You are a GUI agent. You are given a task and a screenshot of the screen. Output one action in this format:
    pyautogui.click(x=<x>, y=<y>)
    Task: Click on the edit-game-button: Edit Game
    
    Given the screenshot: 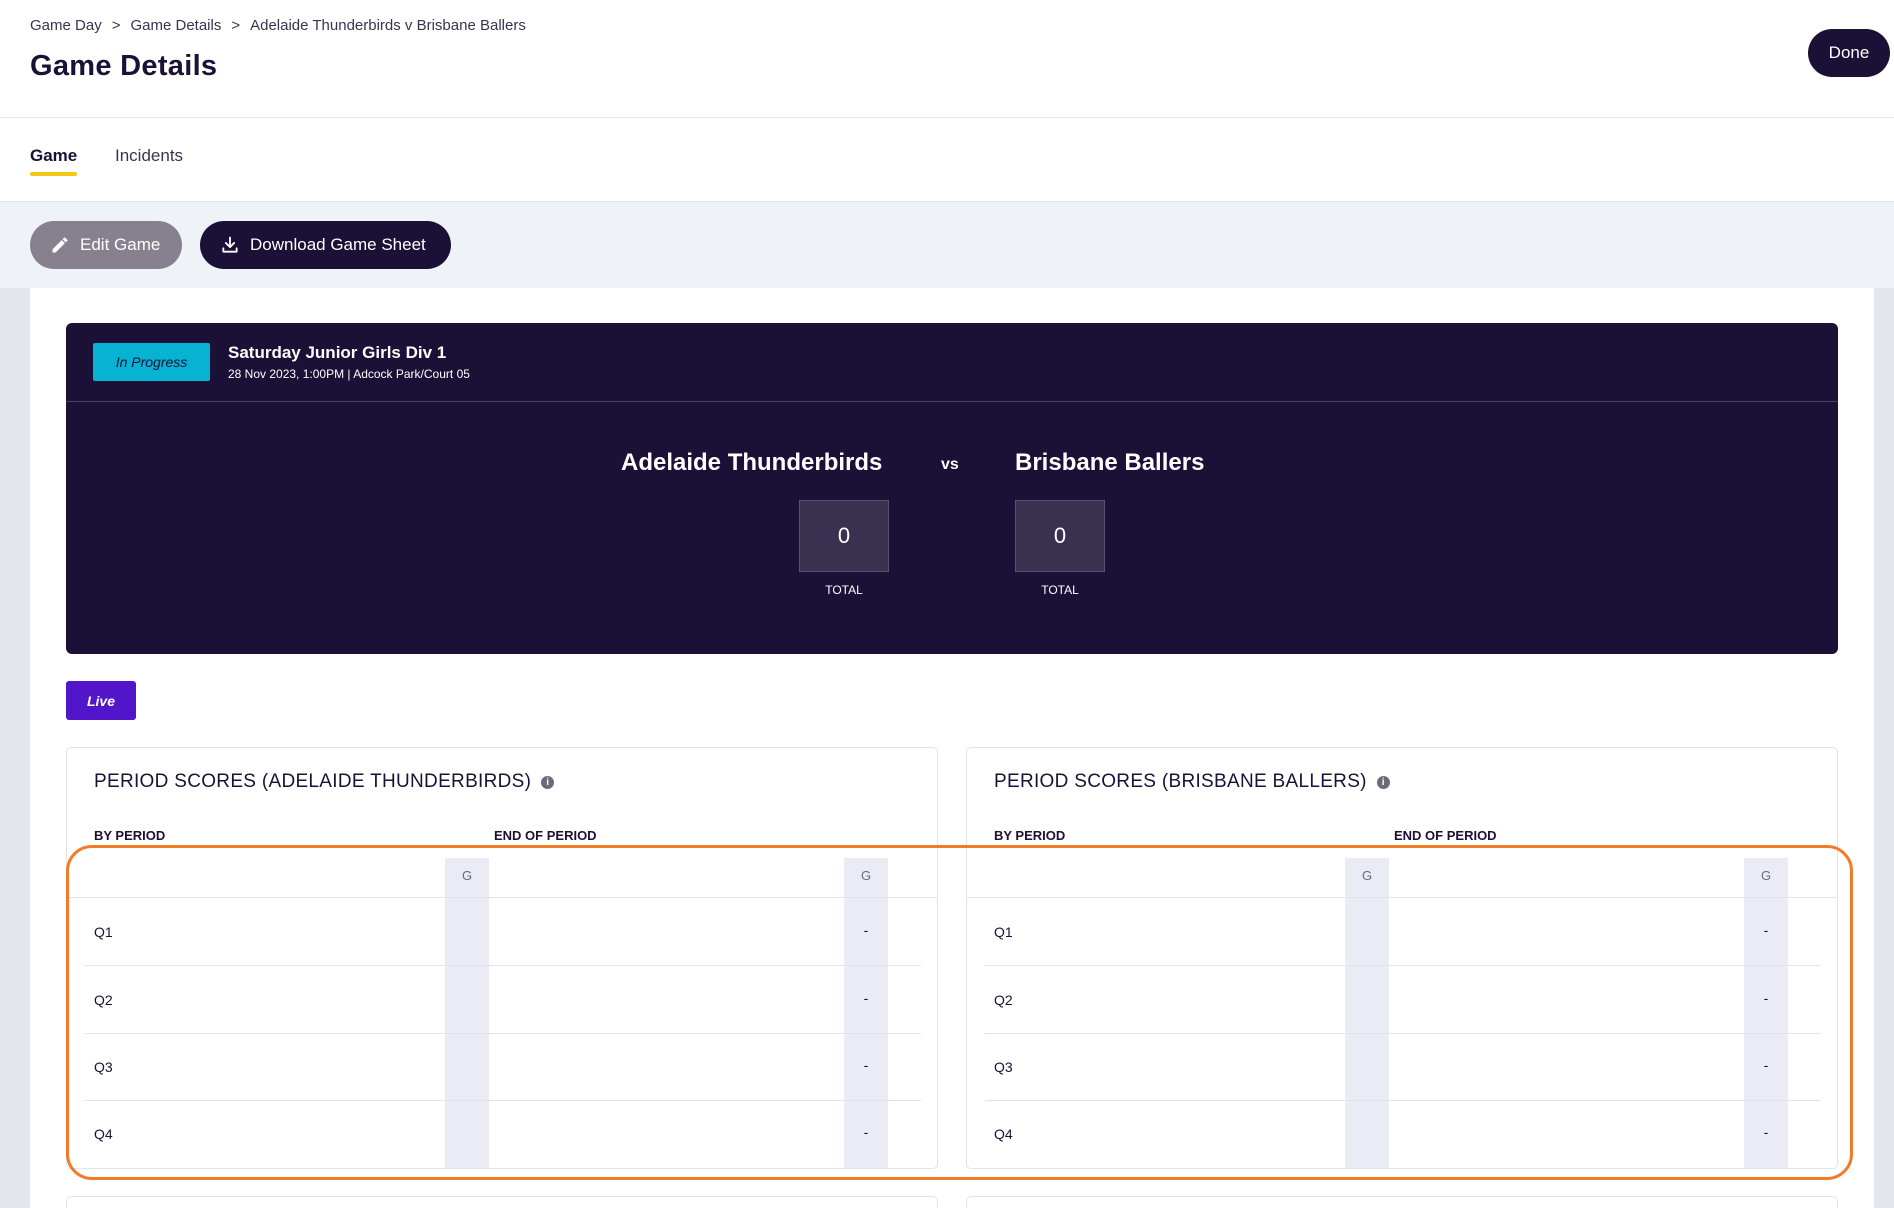 What is the action you would take?
    pyautogui.click(x=106, y=245)
    